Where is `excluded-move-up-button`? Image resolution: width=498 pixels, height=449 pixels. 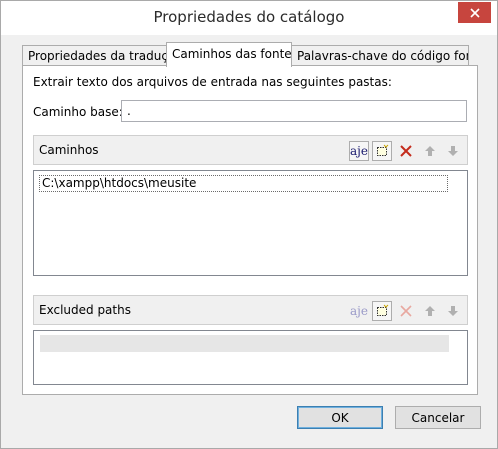 excluded-move-up-button is located at coordinates (430, 311).